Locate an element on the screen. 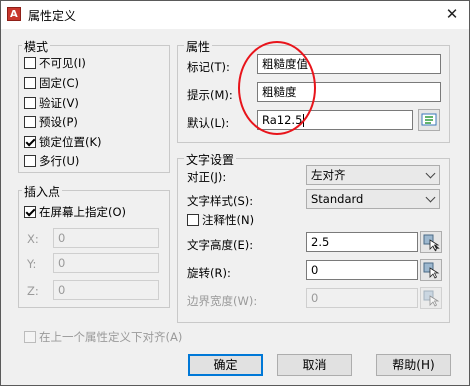 This screenshot has width=470, height=386. rotation-label: 旋转(R): is located at coordinates (209, 273).